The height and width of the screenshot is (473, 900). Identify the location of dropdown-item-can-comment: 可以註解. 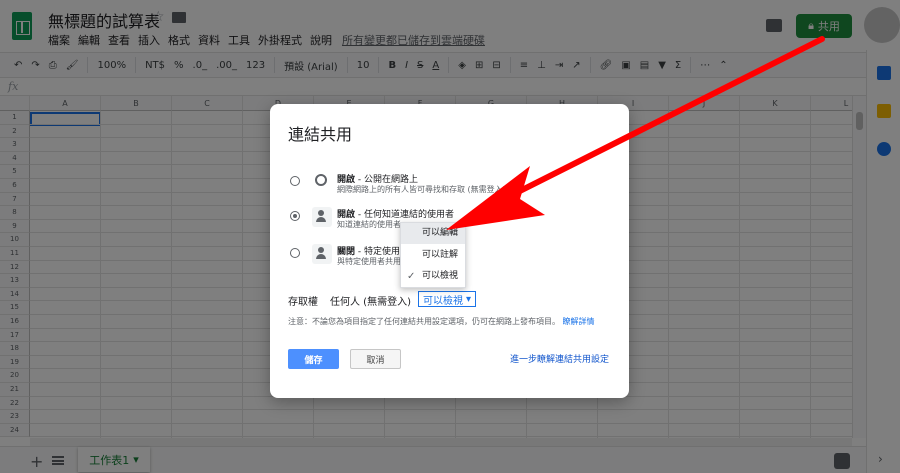
(433, 255).